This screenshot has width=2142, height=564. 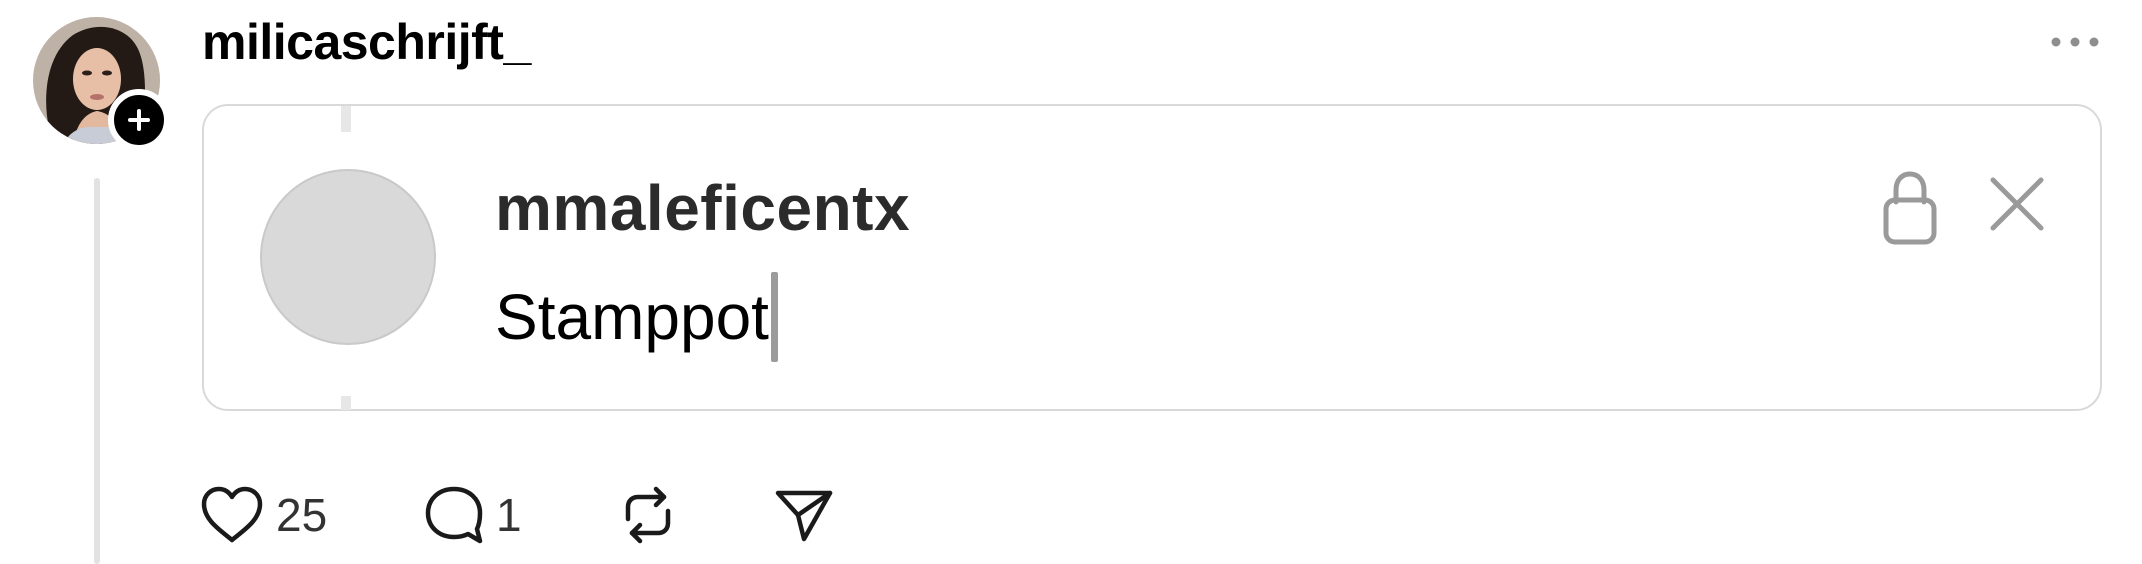 What do you see at coordinates (348, 257) in the screenshot?
I see `quote-avatar-placeholder` at bounding box center [348, 257].